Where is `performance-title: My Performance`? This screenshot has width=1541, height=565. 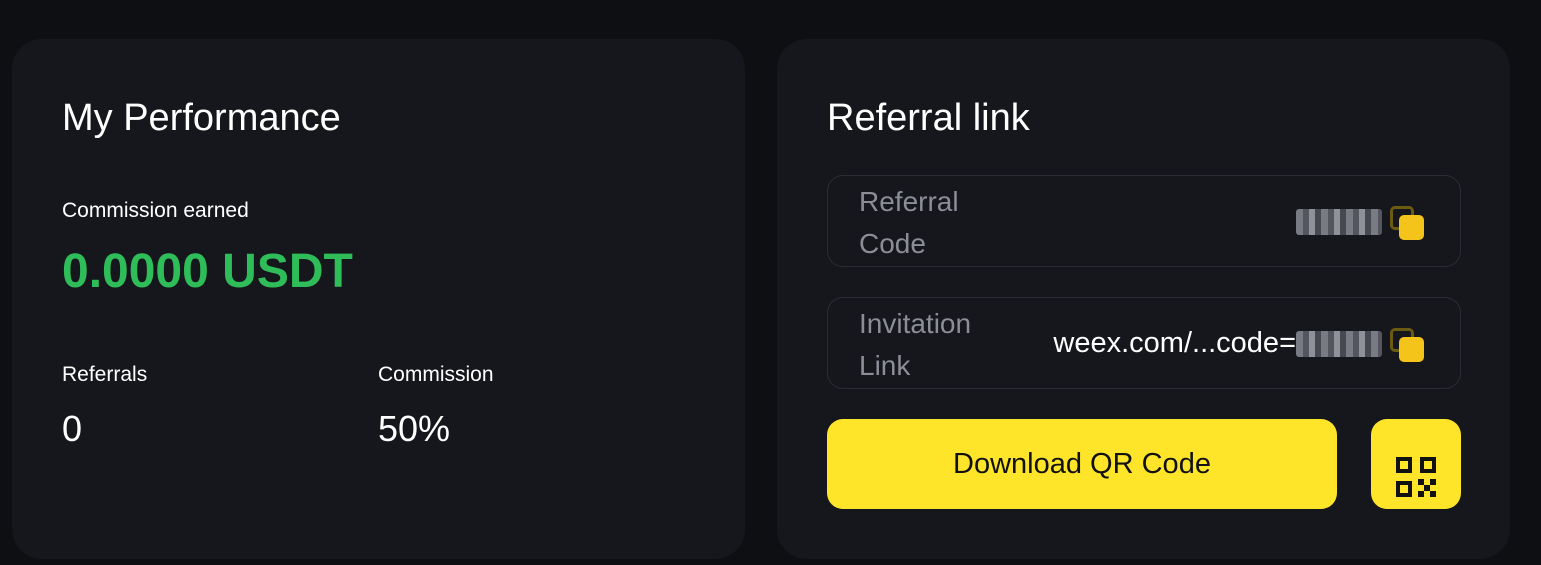
performance-title: My Performance is located at coordinates (201, 118).